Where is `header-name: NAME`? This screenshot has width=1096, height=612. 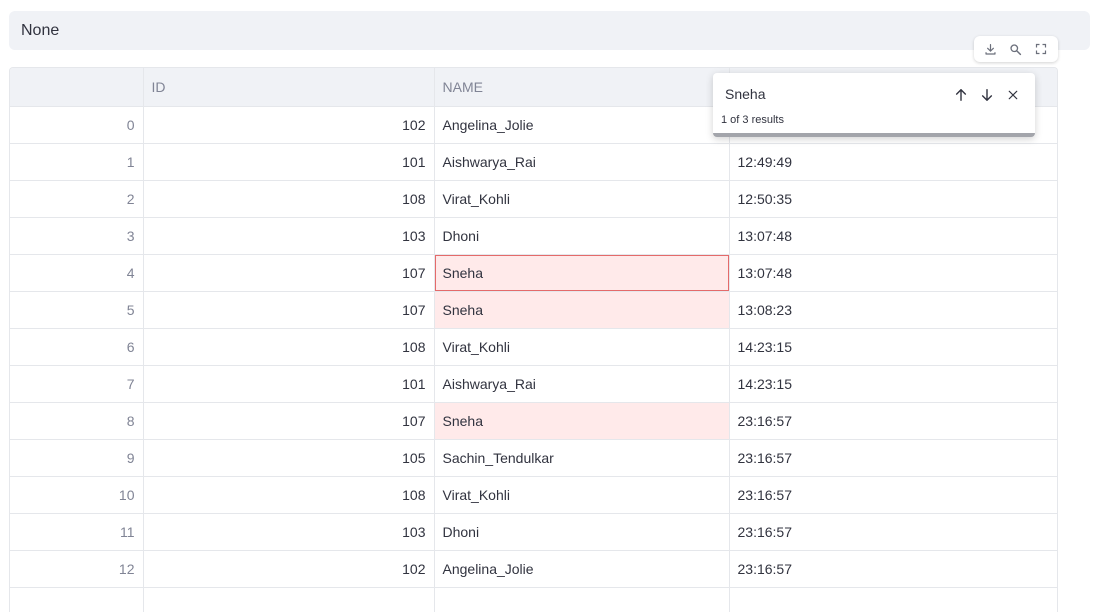 header-name: NAME is located at coordinates (582, 87).